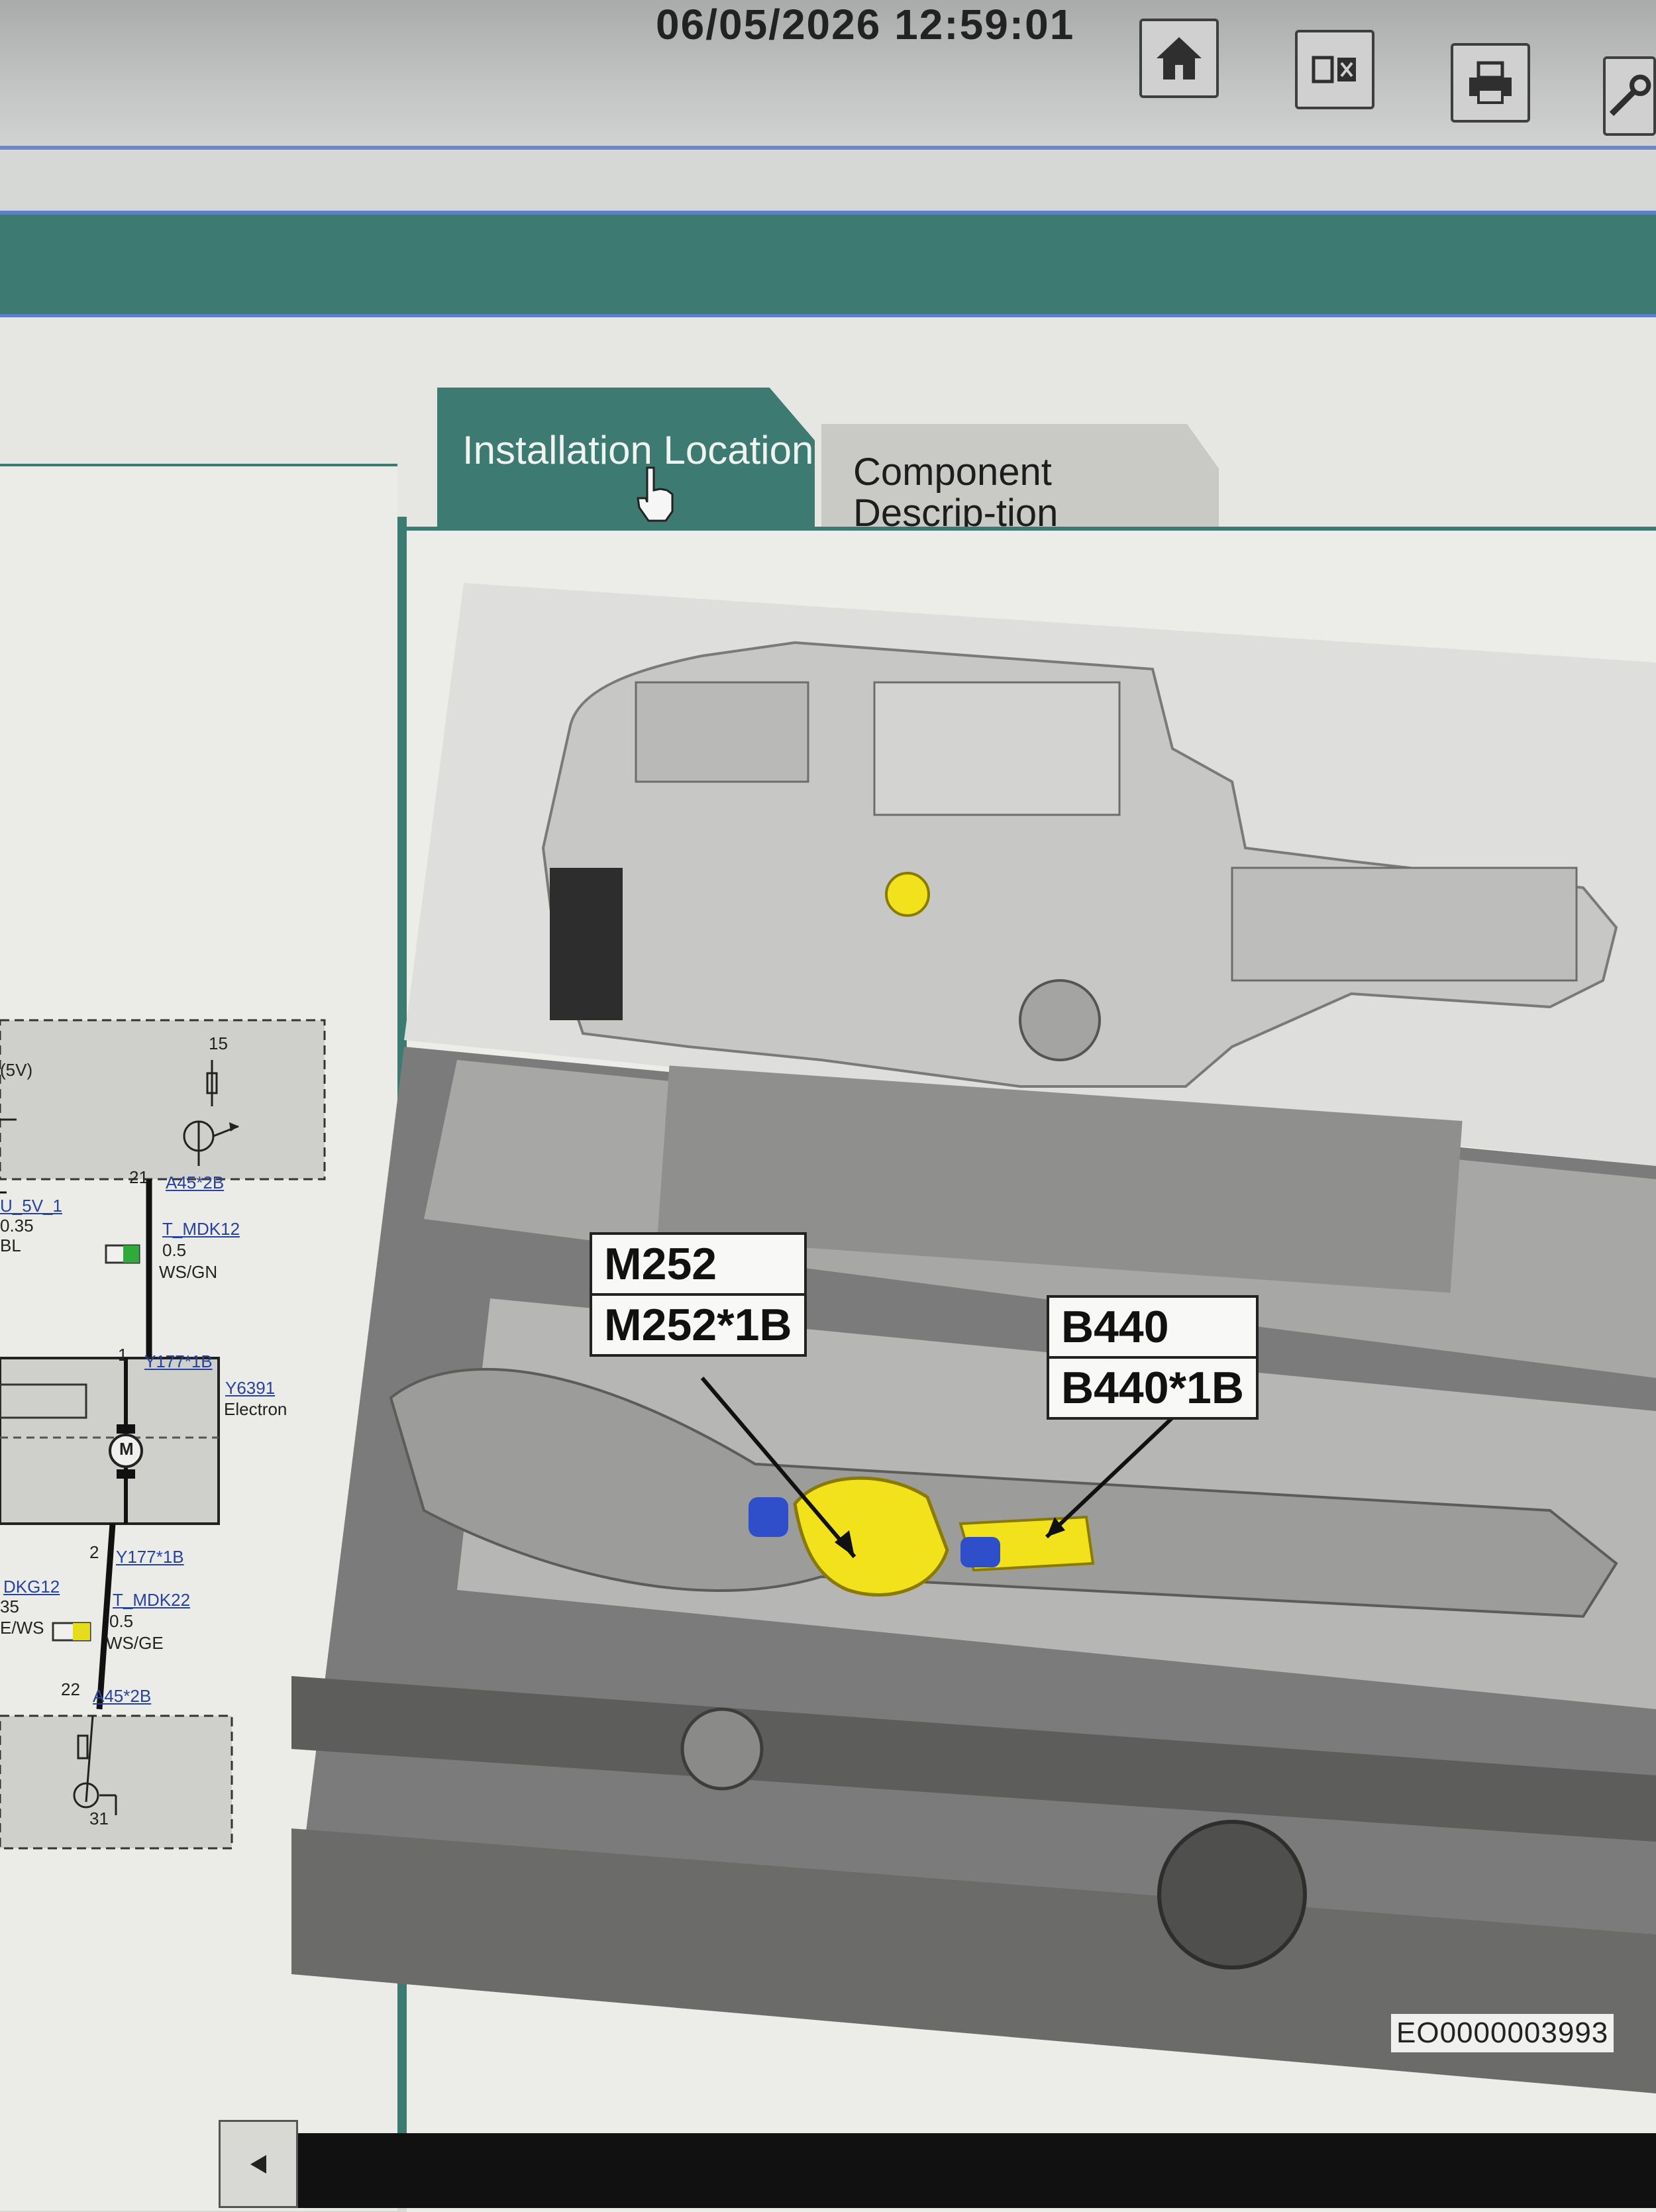 The height and width of the screenshot is (2212, 1656). Describe the element at coordinates (138, 1177) in the screenshot. I see `pin-21-label: 21` at that location.